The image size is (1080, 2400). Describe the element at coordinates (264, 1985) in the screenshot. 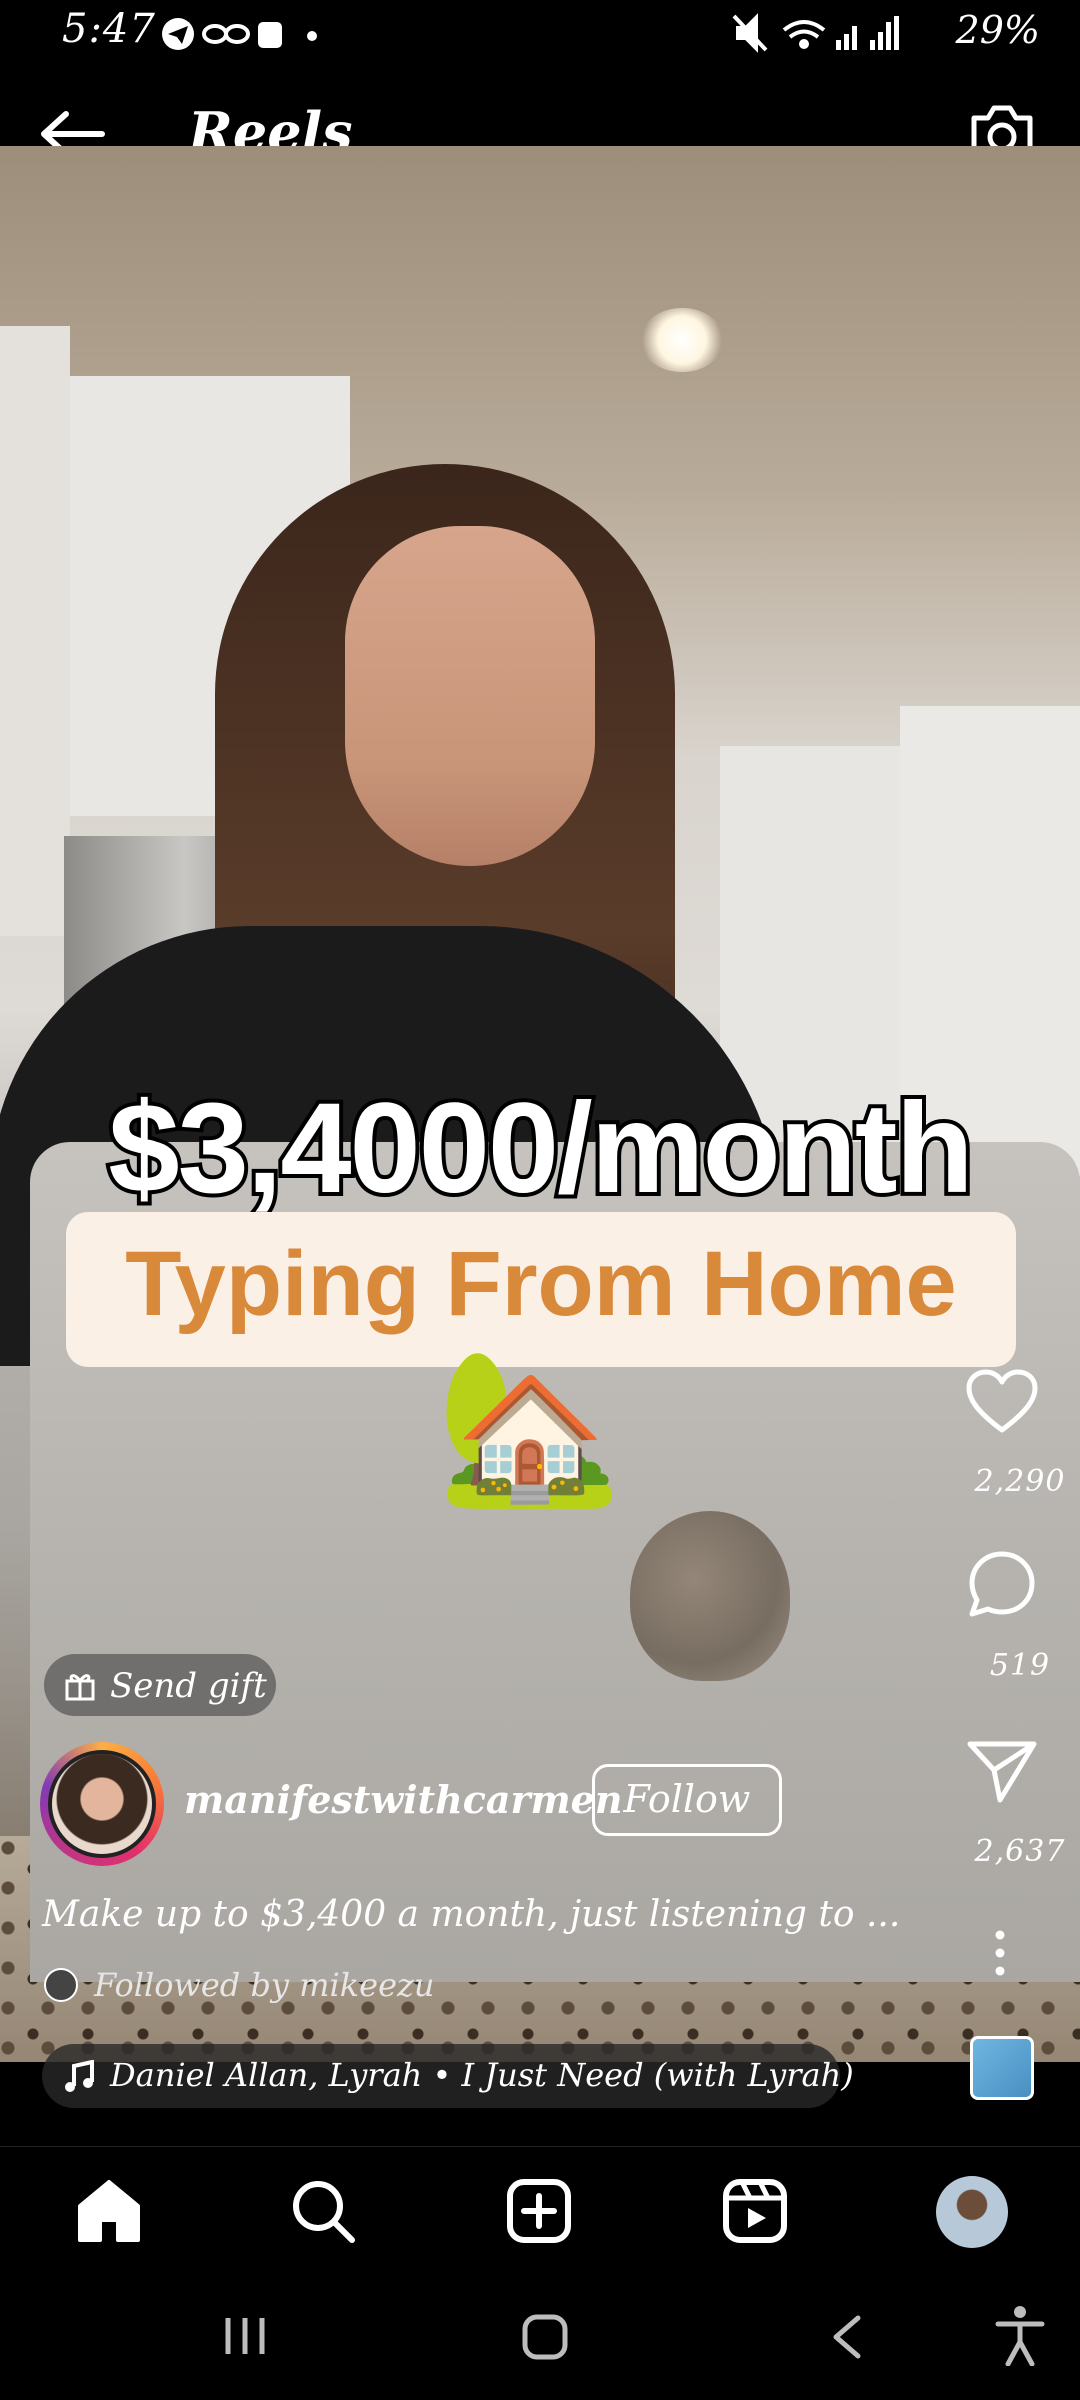

I see `followed-by: Followed by mikeezu` at that location.